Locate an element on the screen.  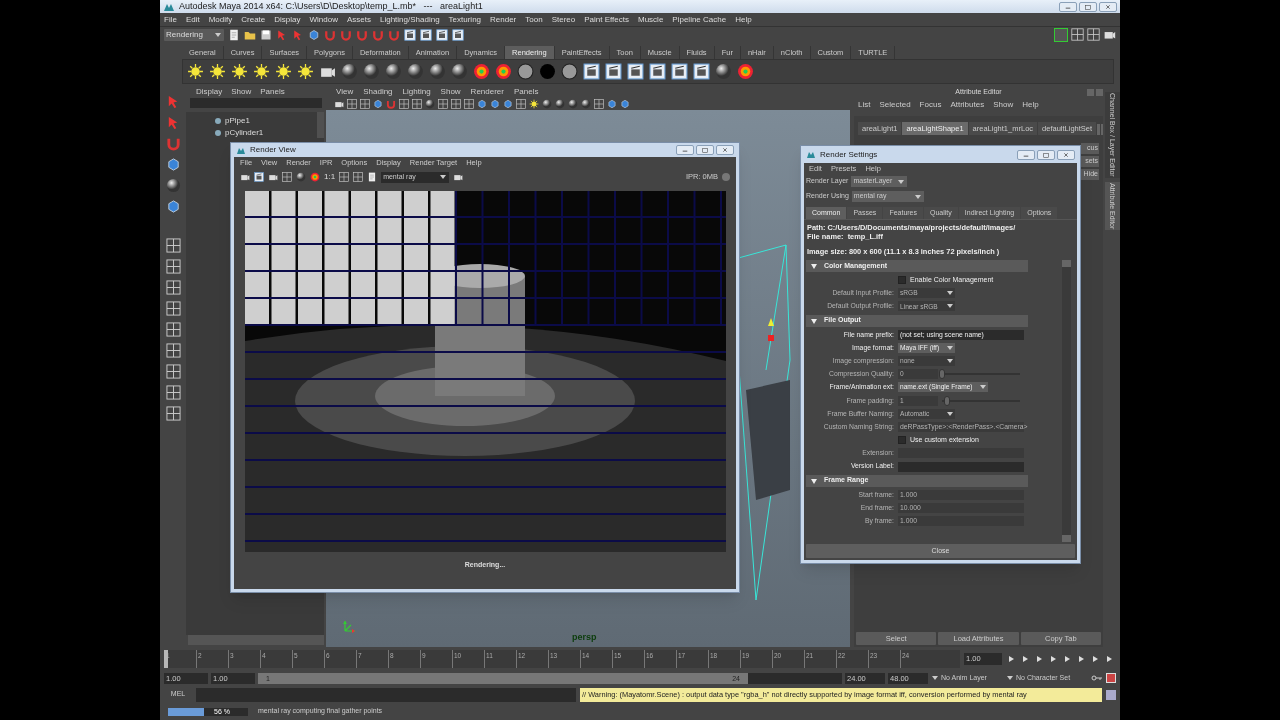
maya-logo-icon is located at coordinates (811, 154).